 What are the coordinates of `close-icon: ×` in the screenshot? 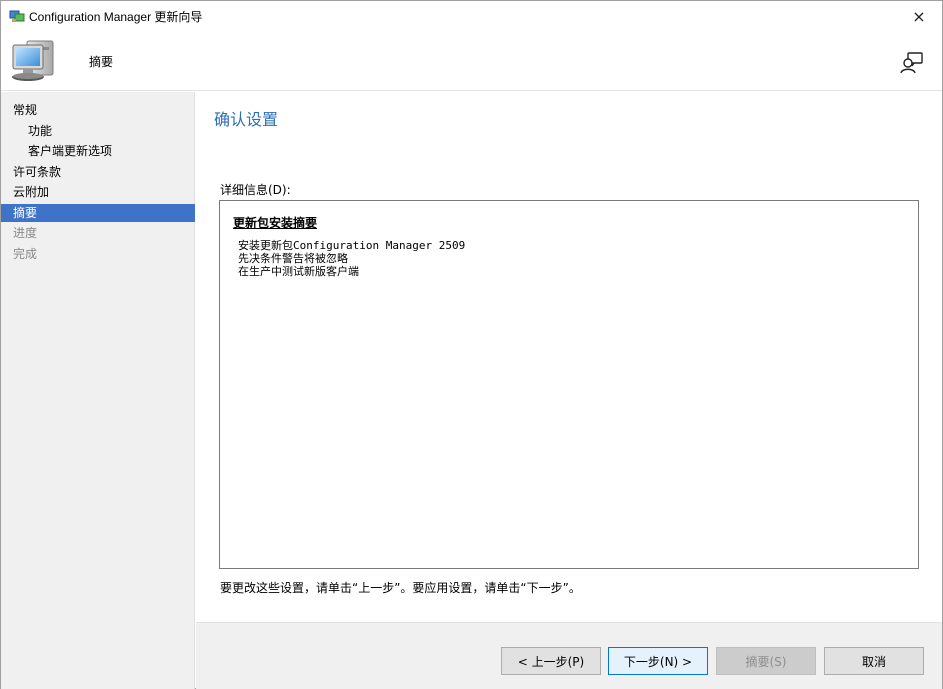 It's located at (919, 16).